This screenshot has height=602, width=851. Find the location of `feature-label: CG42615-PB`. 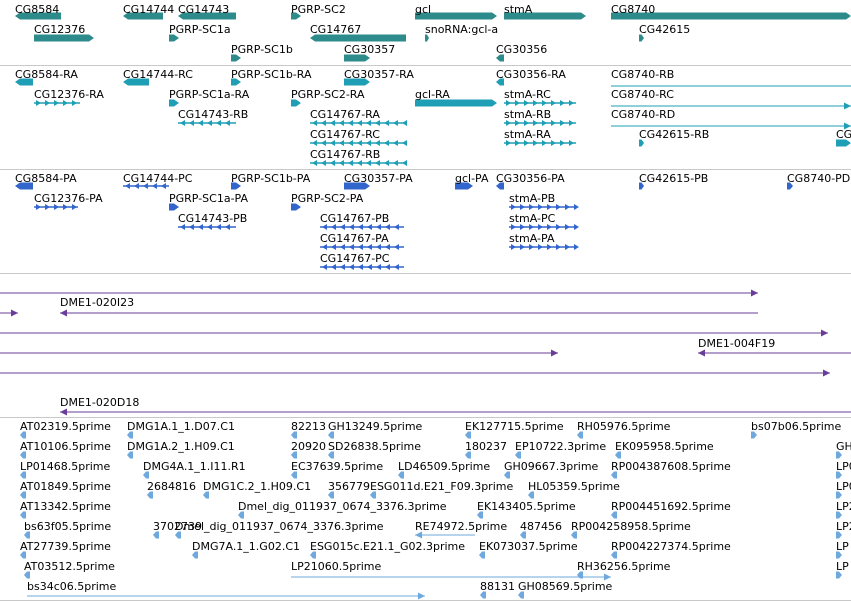

feature-label: CG42615-PB is located at coordinates (673, 178).